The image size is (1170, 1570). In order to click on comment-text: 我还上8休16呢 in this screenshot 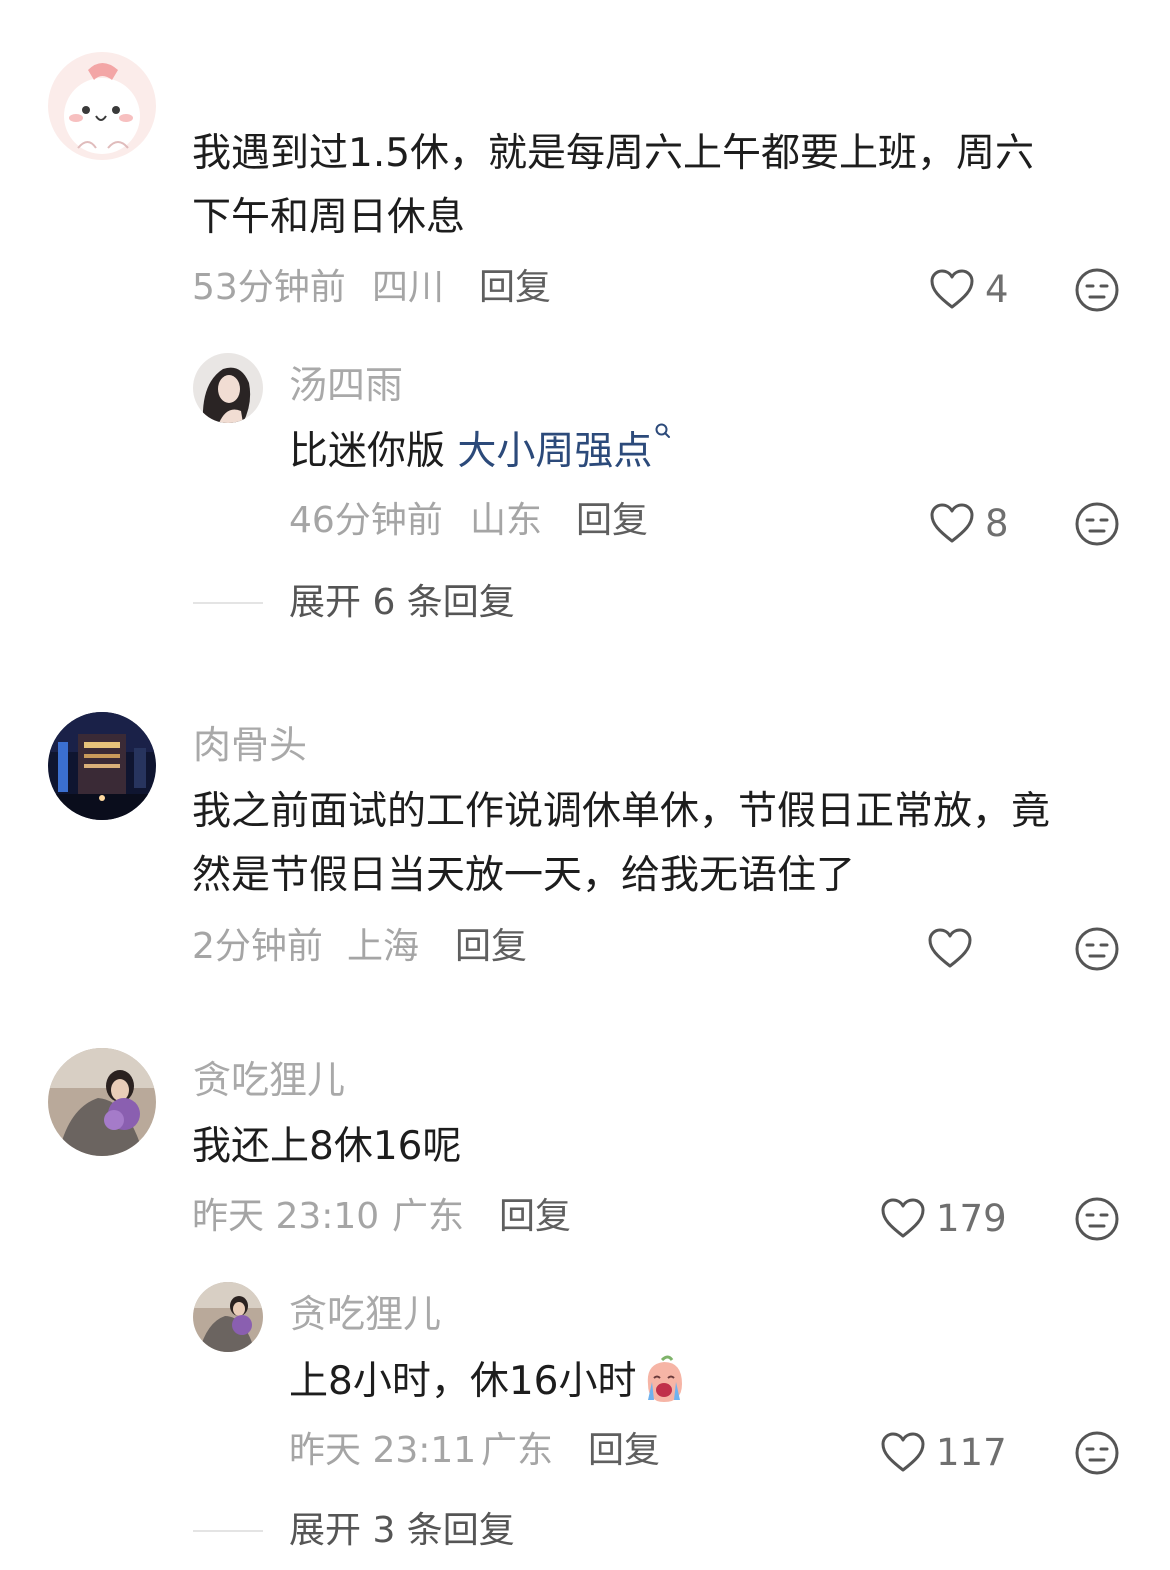, I will do `click(326, 1147)`.